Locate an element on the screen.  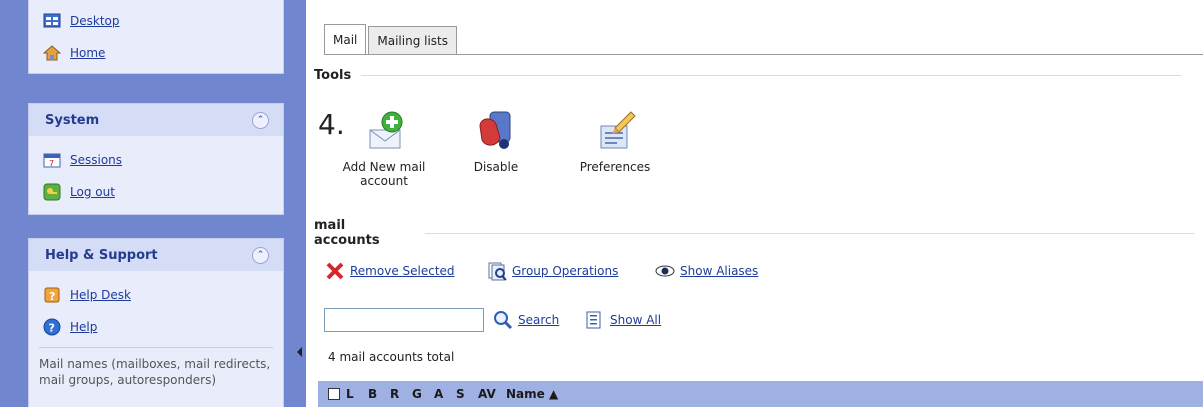
home-icon is located at coordinates (52, 53).